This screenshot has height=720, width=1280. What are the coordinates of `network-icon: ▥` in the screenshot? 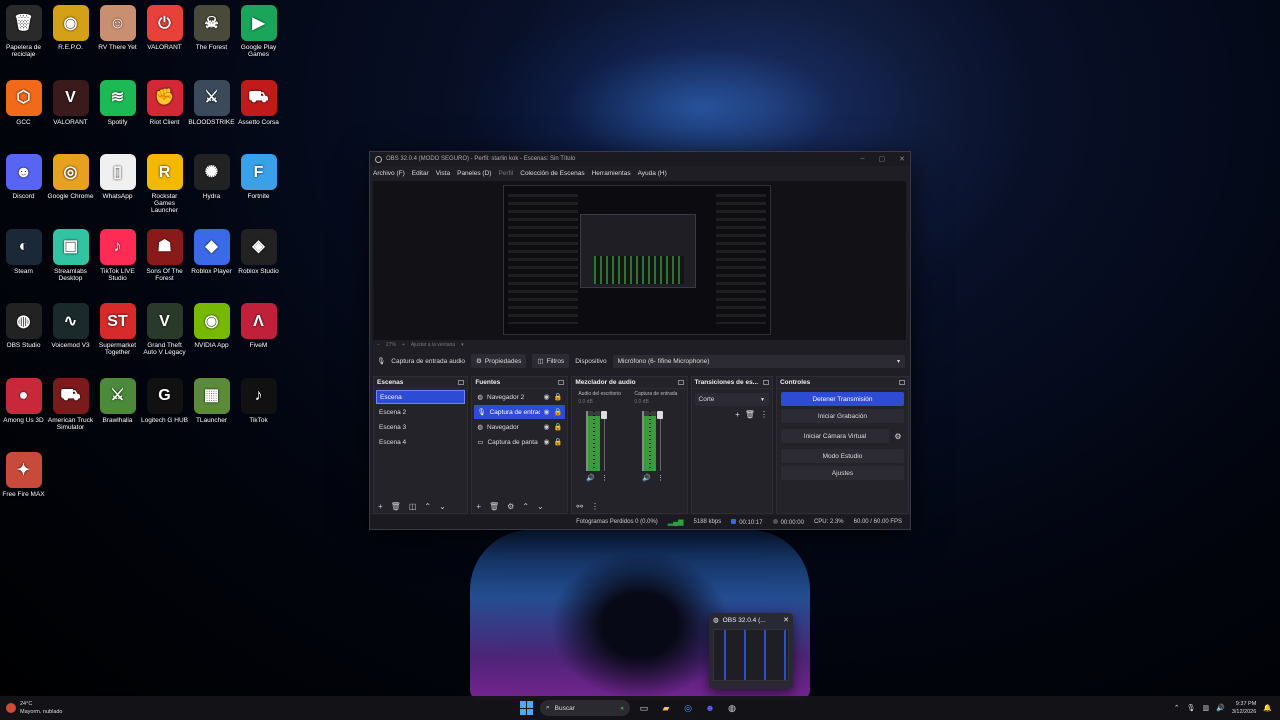 It's located at (1205, 708).